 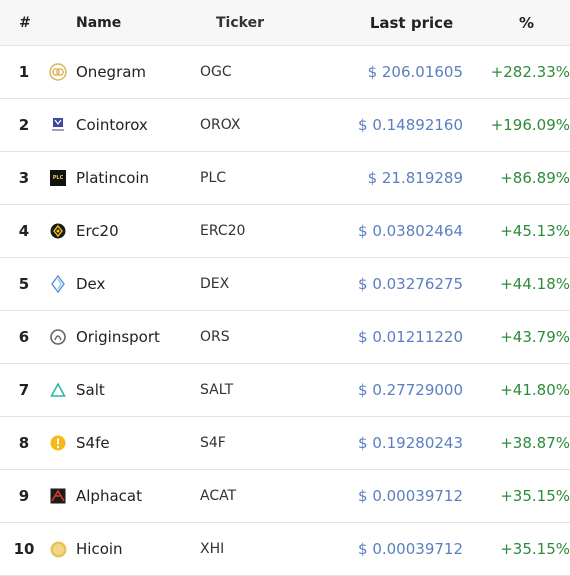 I want to click on coin-ticker: ERC20, so click(x=223, y=231).